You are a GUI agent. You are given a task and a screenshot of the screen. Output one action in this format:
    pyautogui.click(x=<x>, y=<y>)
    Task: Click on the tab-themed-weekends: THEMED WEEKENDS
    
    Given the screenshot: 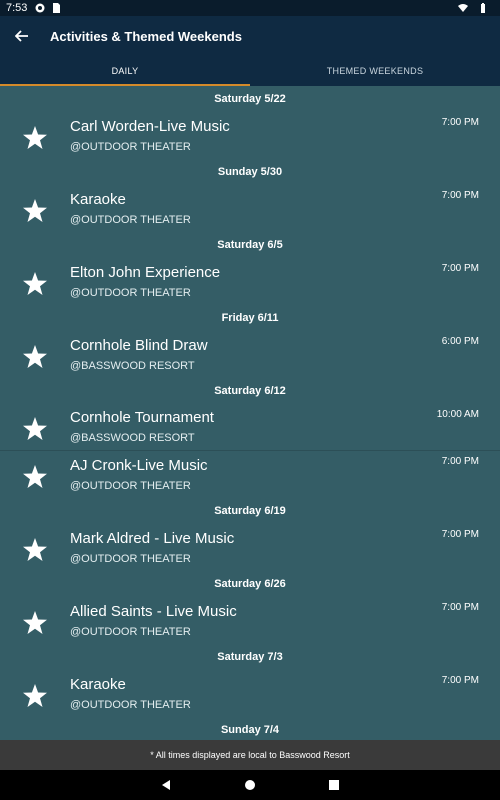 What is the action you would take?
    pyautogui.click(x=375, y=71)
    